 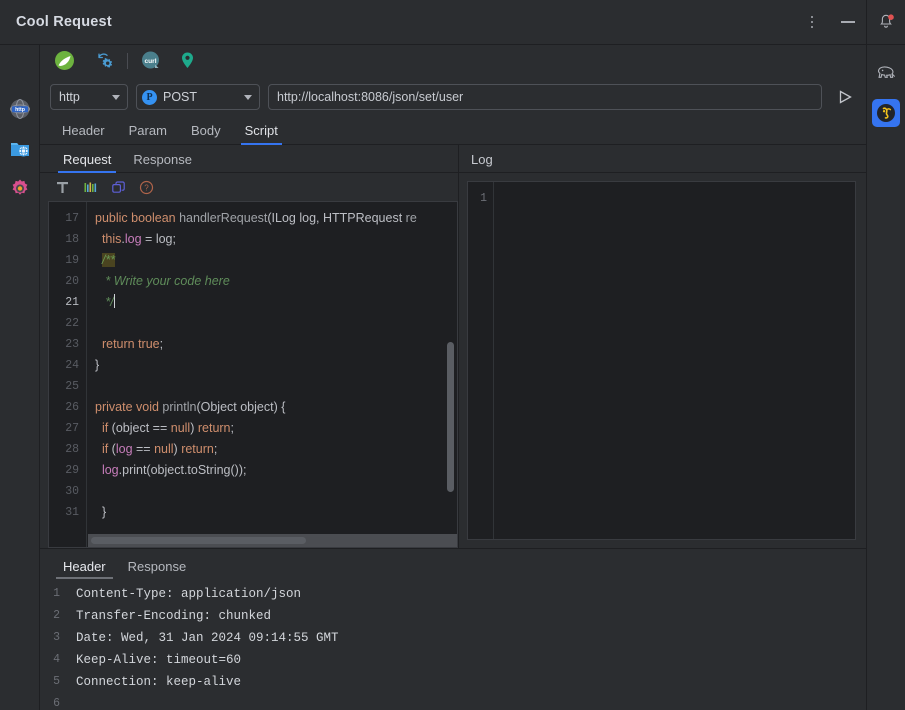 I want to click on method-badge-icon: P, so click(x=149, y=97).